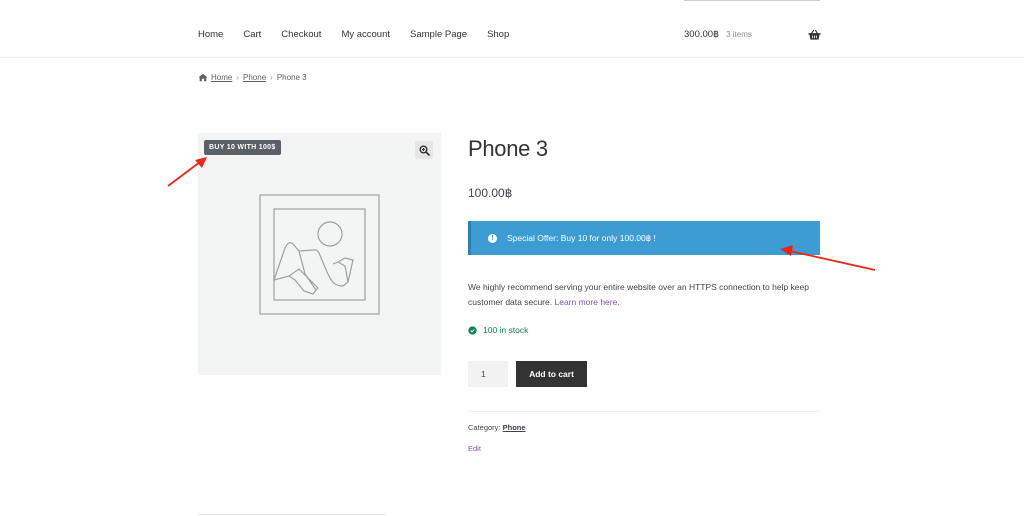  What do you see at coordinates (514, 427) in the screenshot?
I see `category-link: Phone` at bounding box center [514, 427].